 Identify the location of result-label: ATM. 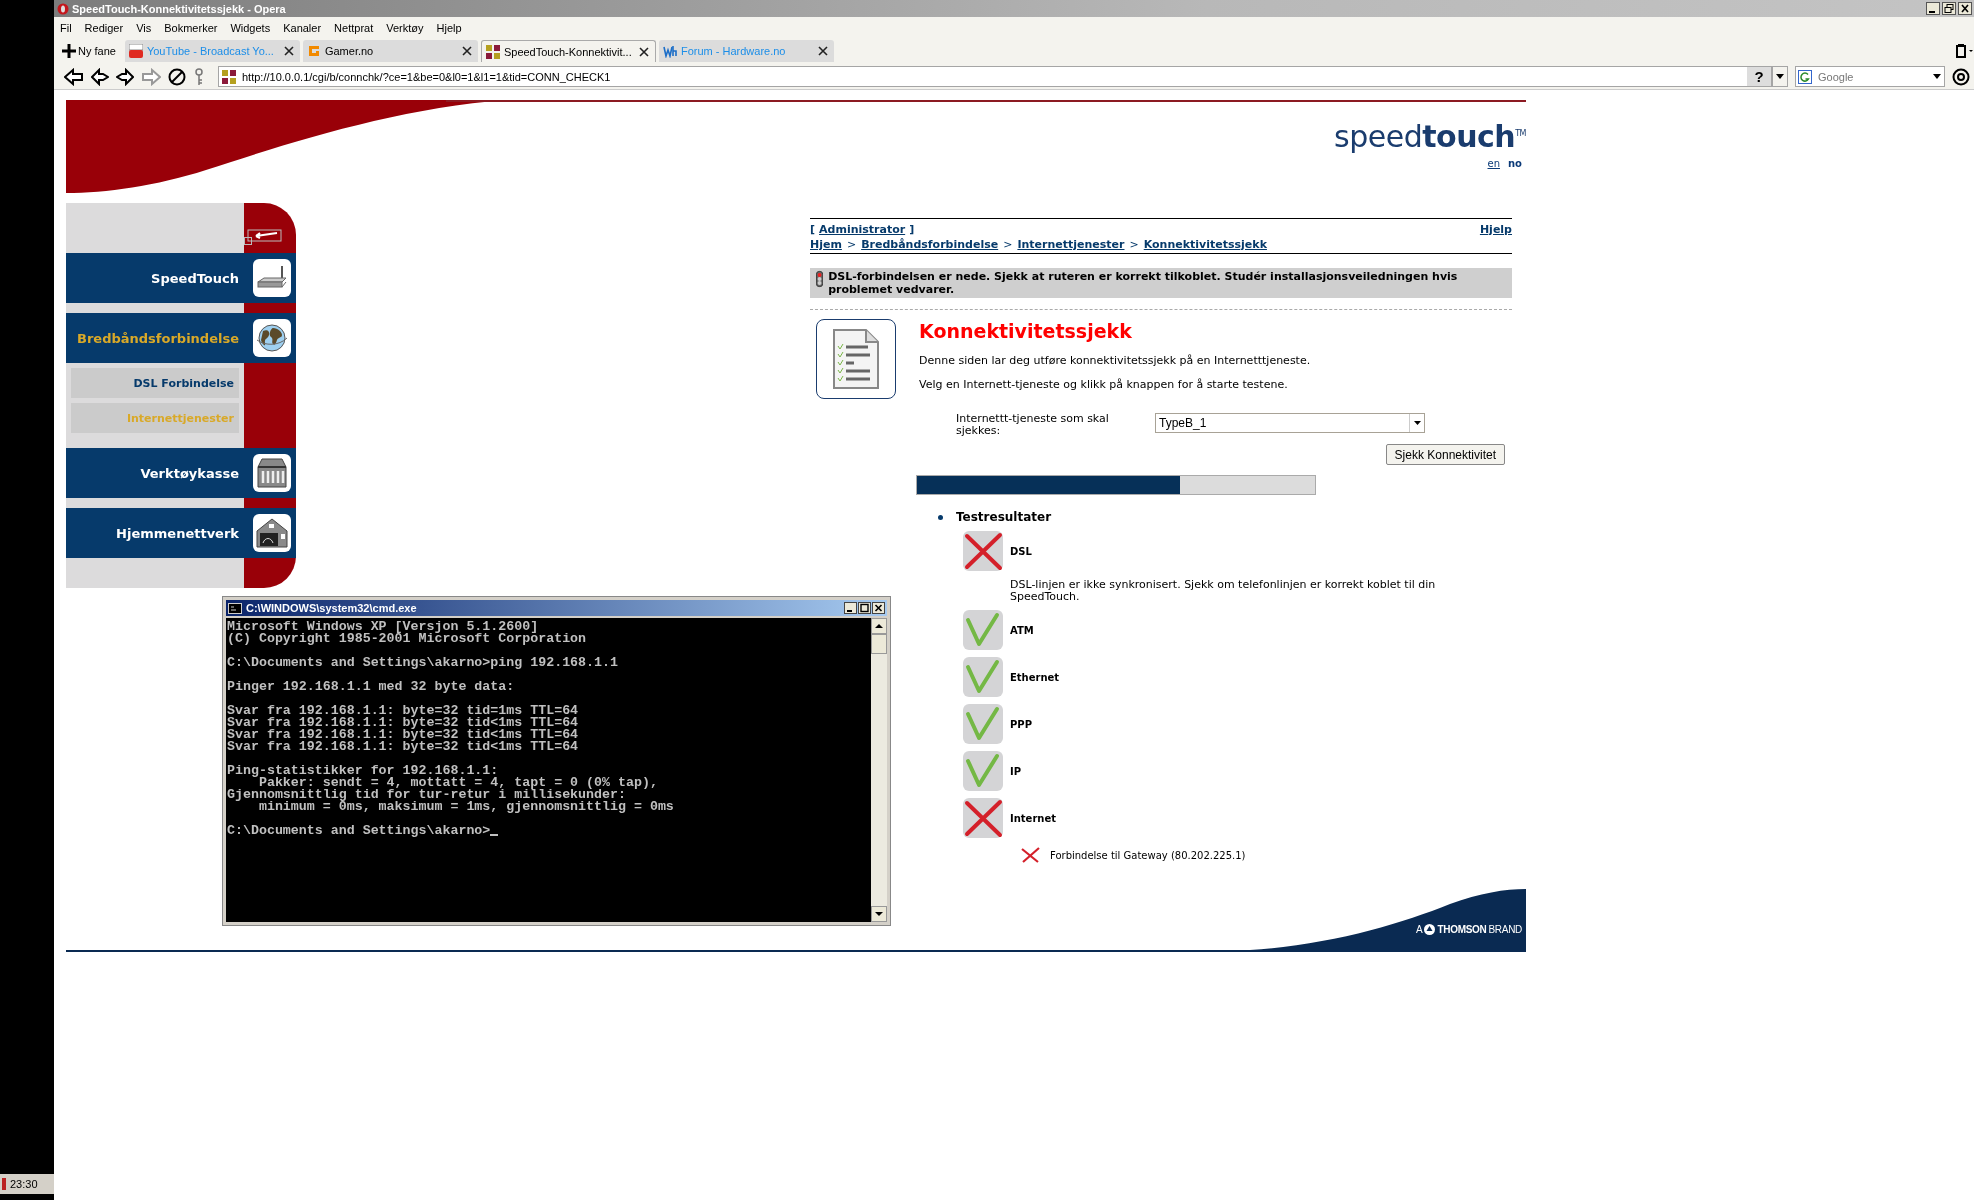
(1022, 630).